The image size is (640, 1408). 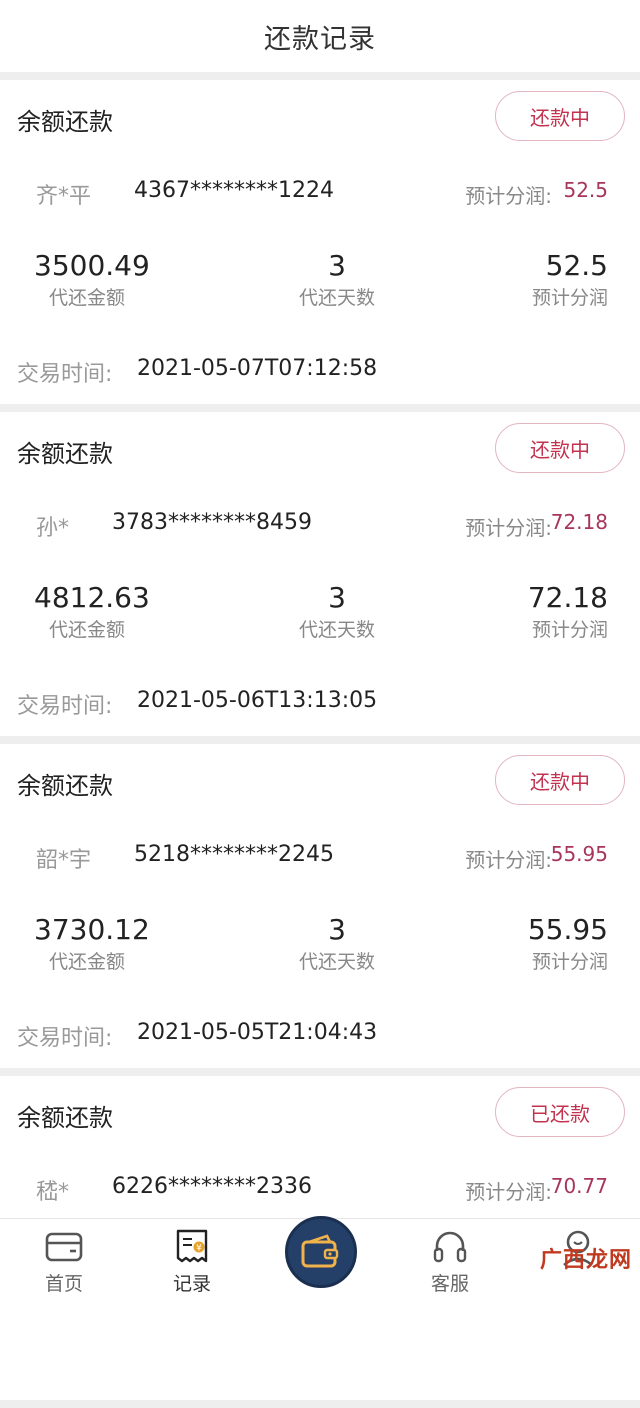 I want to click on headset-icon, so click(x=450, y=1247).